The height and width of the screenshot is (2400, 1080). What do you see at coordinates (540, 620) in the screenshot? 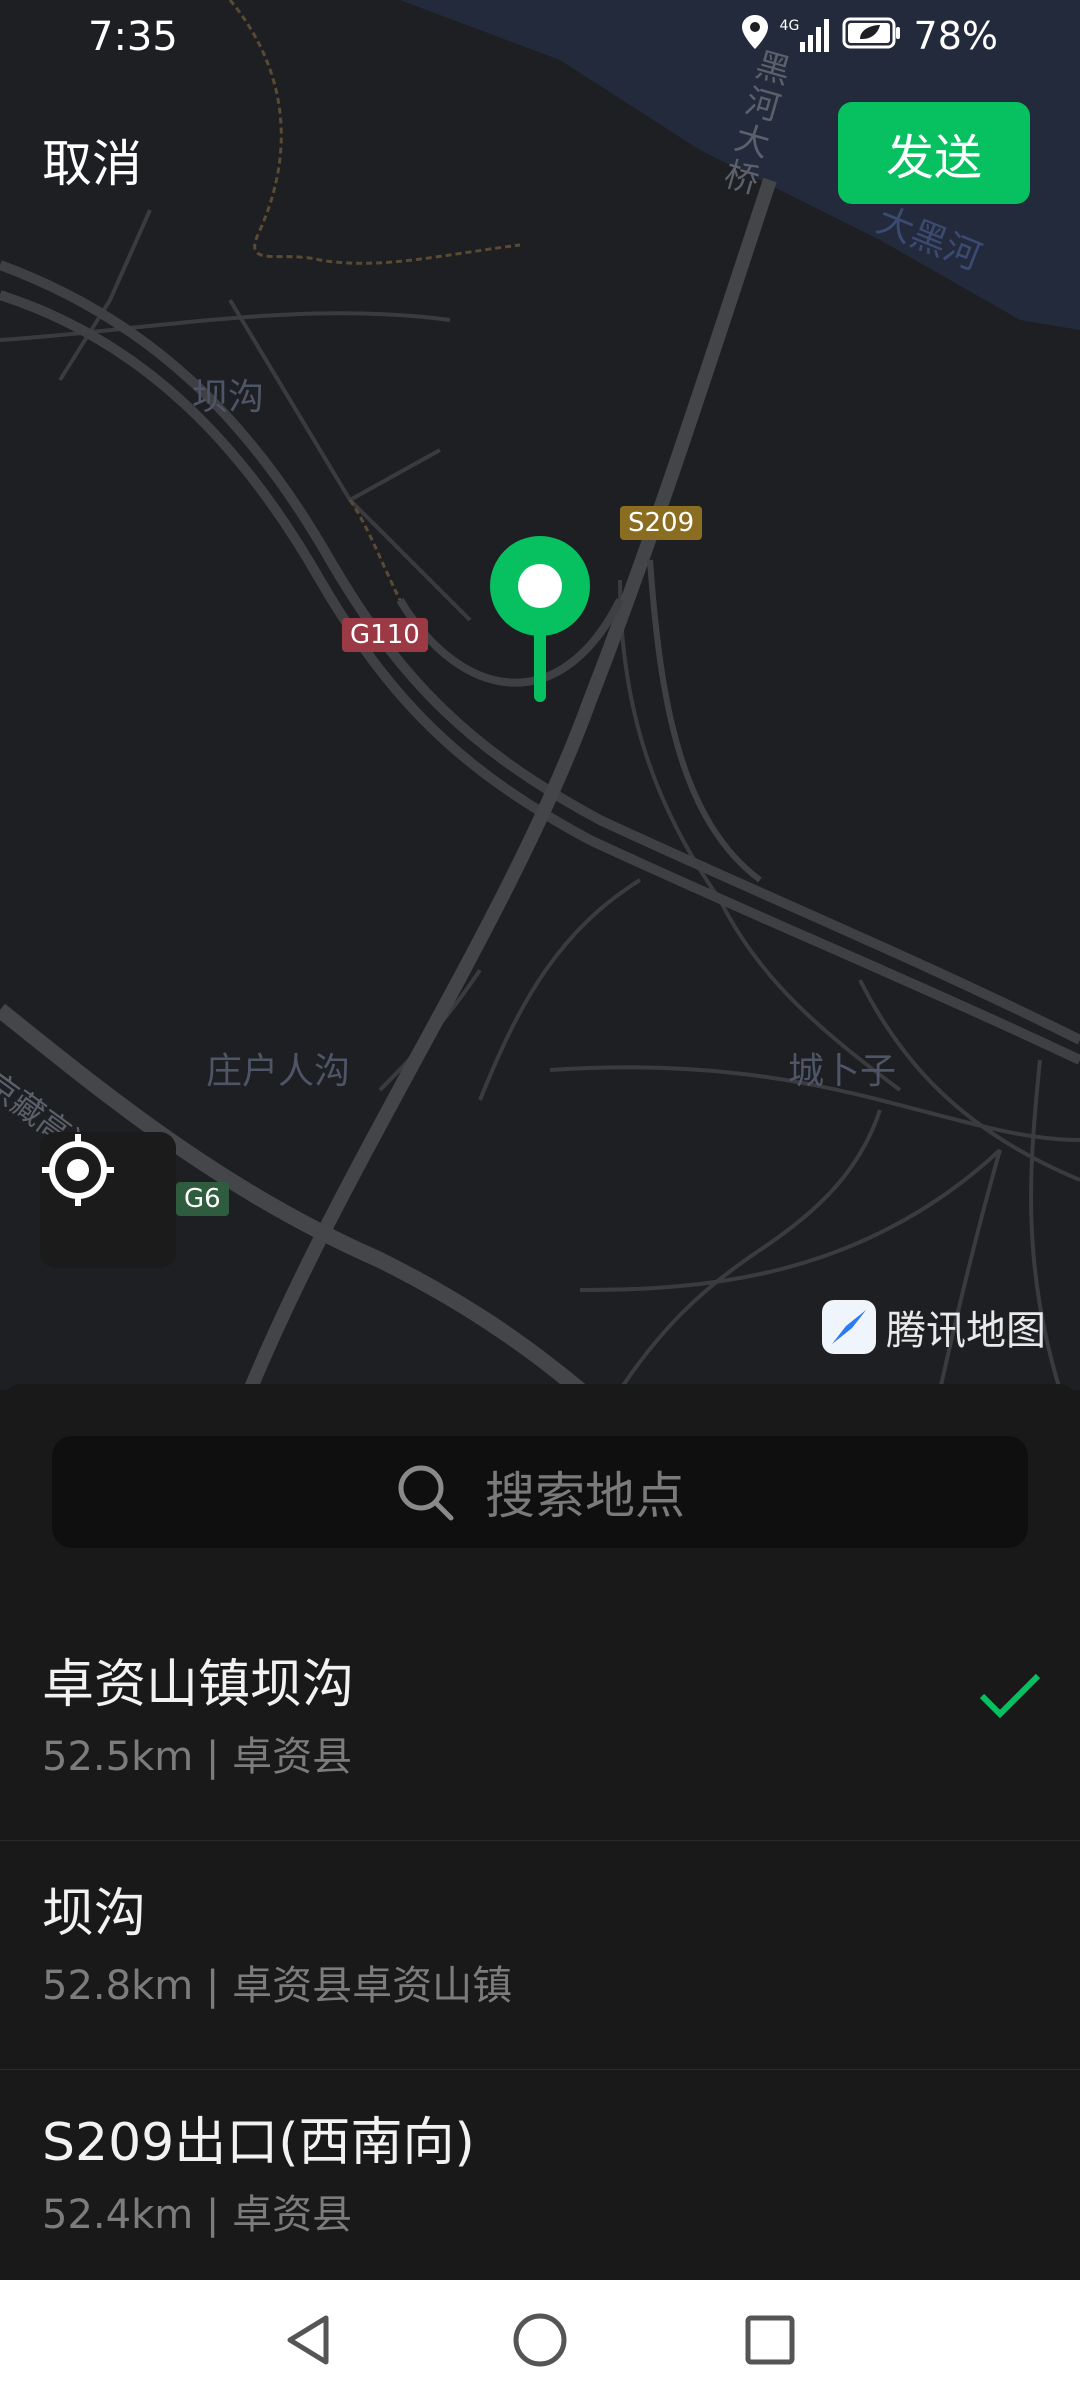
I see `location-pin-icon` at bounding box center [540, 620].